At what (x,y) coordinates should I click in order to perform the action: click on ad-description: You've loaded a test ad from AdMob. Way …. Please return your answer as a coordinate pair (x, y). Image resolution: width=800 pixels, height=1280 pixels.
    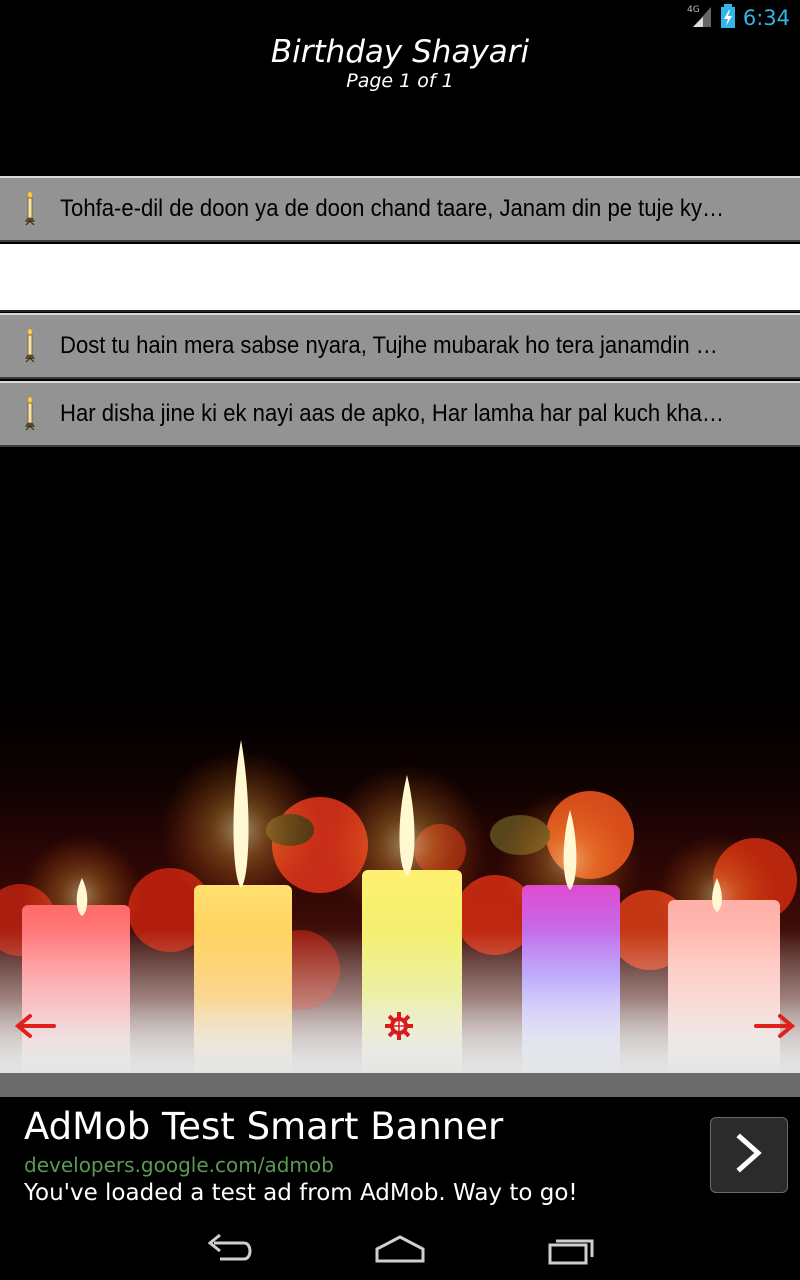
    Looking at the image, I should click on (301, 1193).